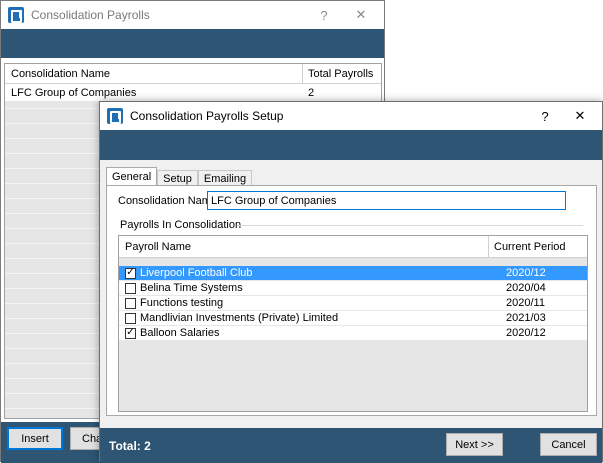 Image resolution: width=603 pixels, height=463 pixels. I want to click on consolidation-name-label: Consolidation Name:, so click(169, 201).